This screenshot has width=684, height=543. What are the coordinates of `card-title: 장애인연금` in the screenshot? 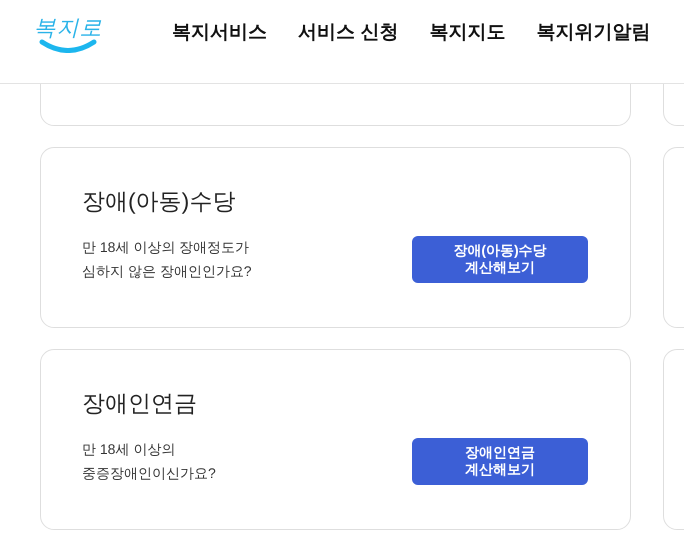 It's located at (140, 403).